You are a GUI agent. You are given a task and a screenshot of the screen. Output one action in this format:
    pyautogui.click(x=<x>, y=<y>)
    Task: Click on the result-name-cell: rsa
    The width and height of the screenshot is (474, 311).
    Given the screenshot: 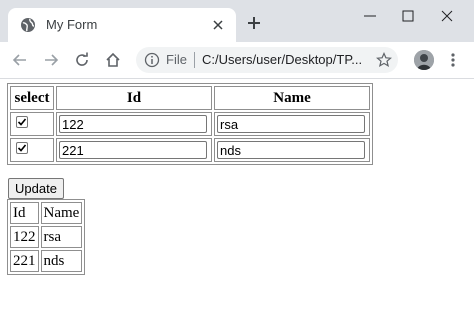 What is the action you would take?
    pyautogui.click(x=61, y=237)
    